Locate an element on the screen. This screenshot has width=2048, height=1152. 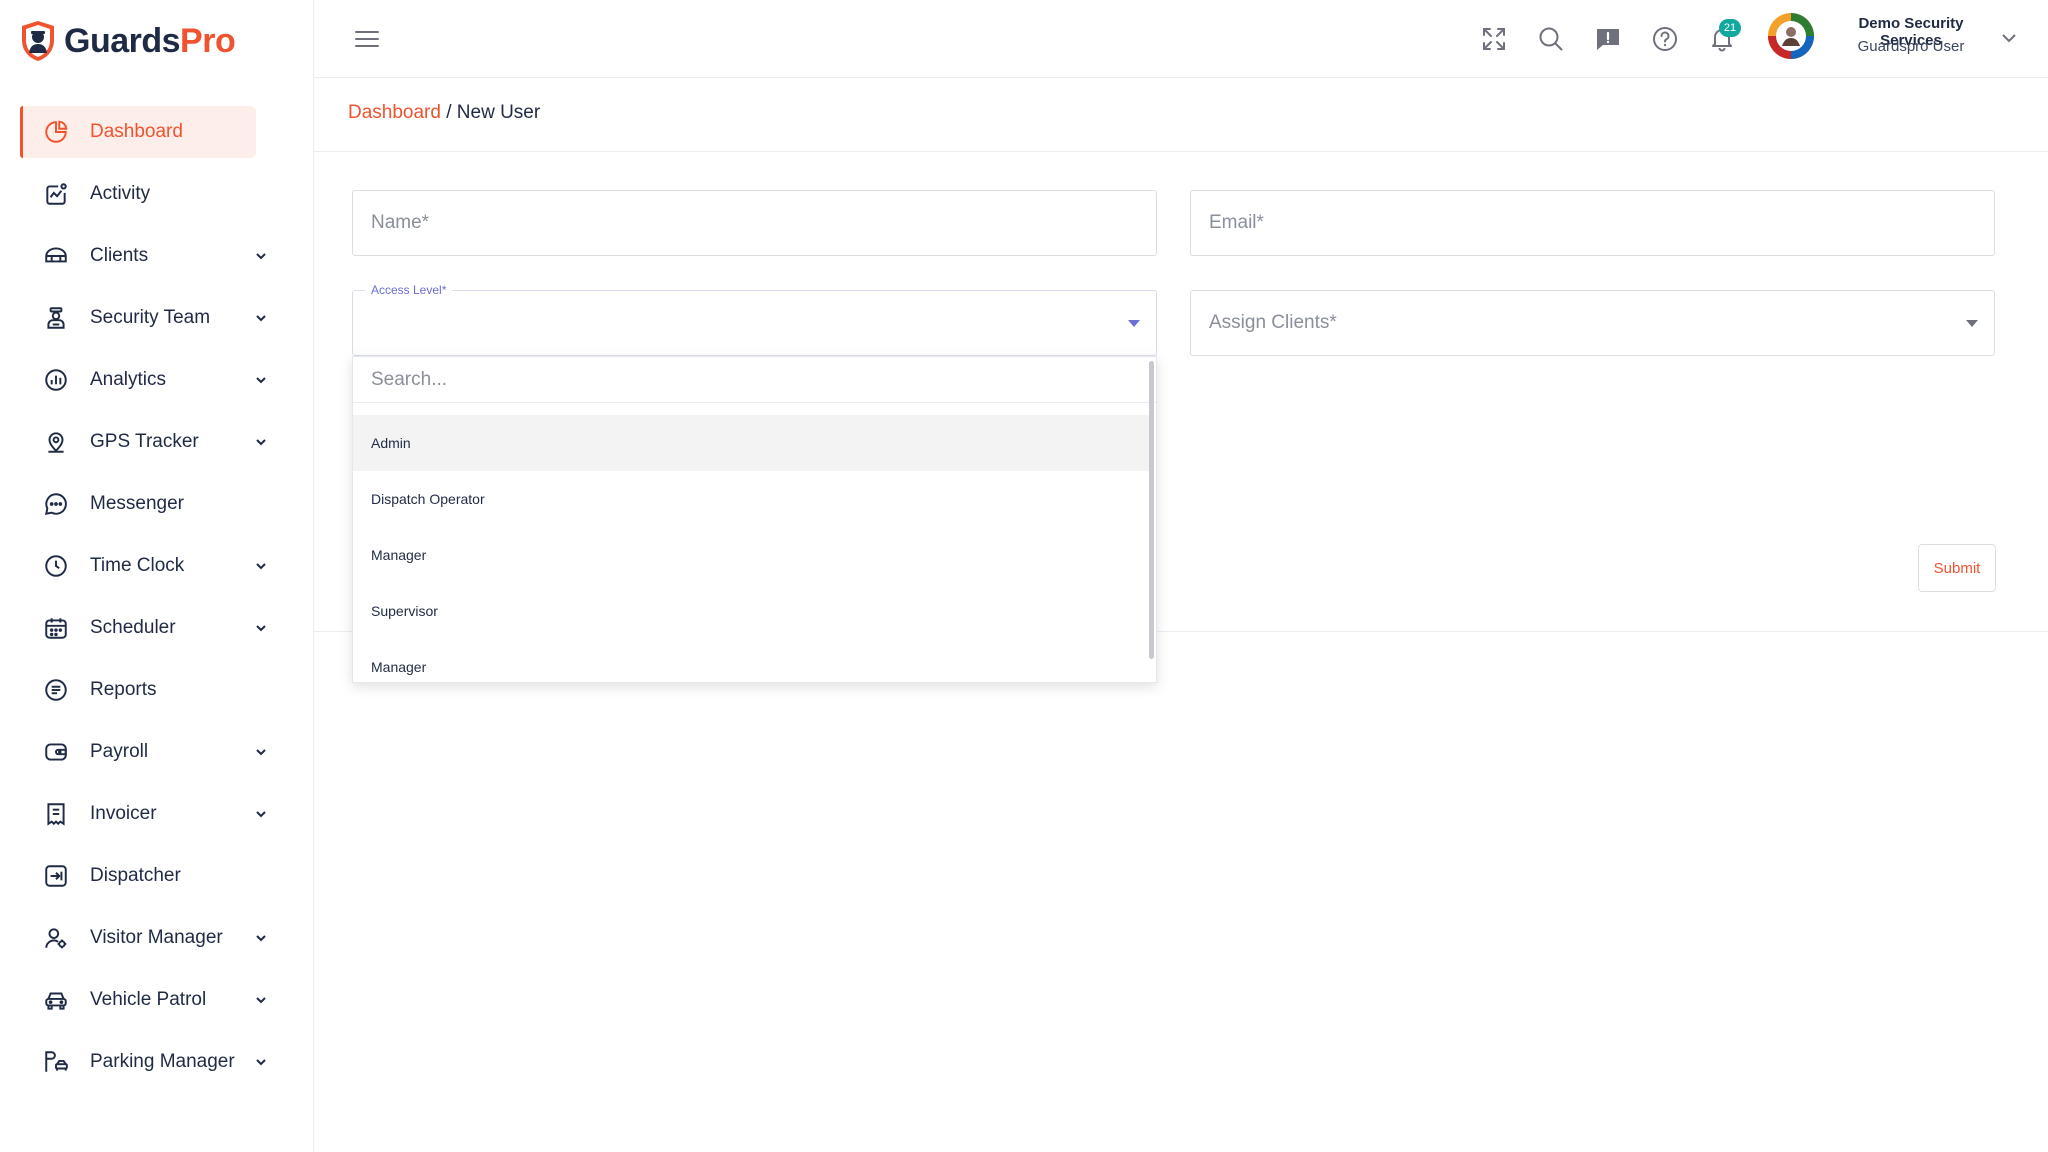
parking-icon is located at coordinates (56, 1062).